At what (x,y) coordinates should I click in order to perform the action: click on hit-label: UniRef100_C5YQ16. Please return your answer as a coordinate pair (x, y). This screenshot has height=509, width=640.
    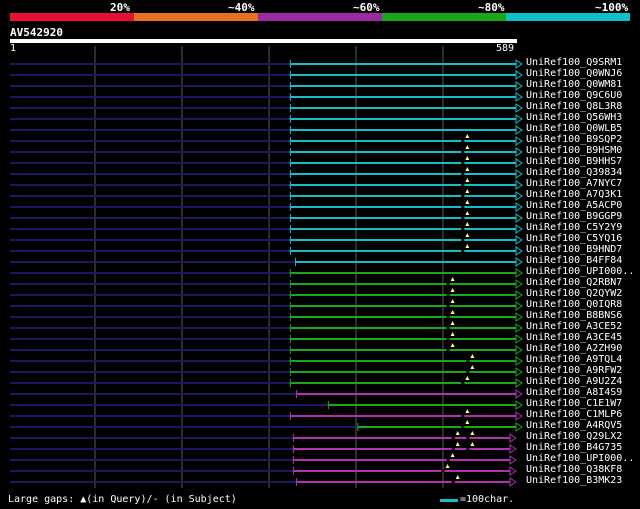
    Looking at the image, I should click on (574, 238).